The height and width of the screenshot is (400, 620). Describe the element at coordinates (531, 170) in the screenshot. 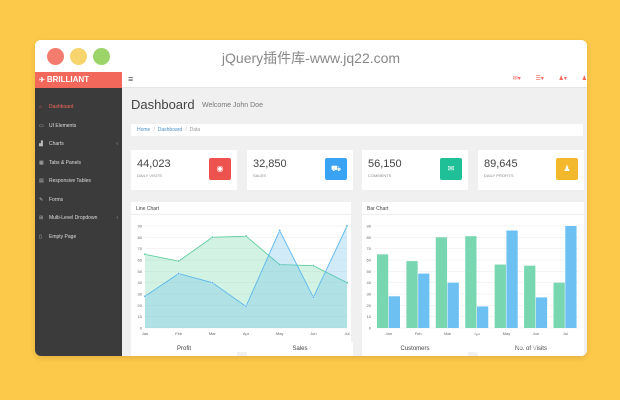

I see `stat-card-daily-profits: 89,645 DAILY PROFITS ♟` at that location.